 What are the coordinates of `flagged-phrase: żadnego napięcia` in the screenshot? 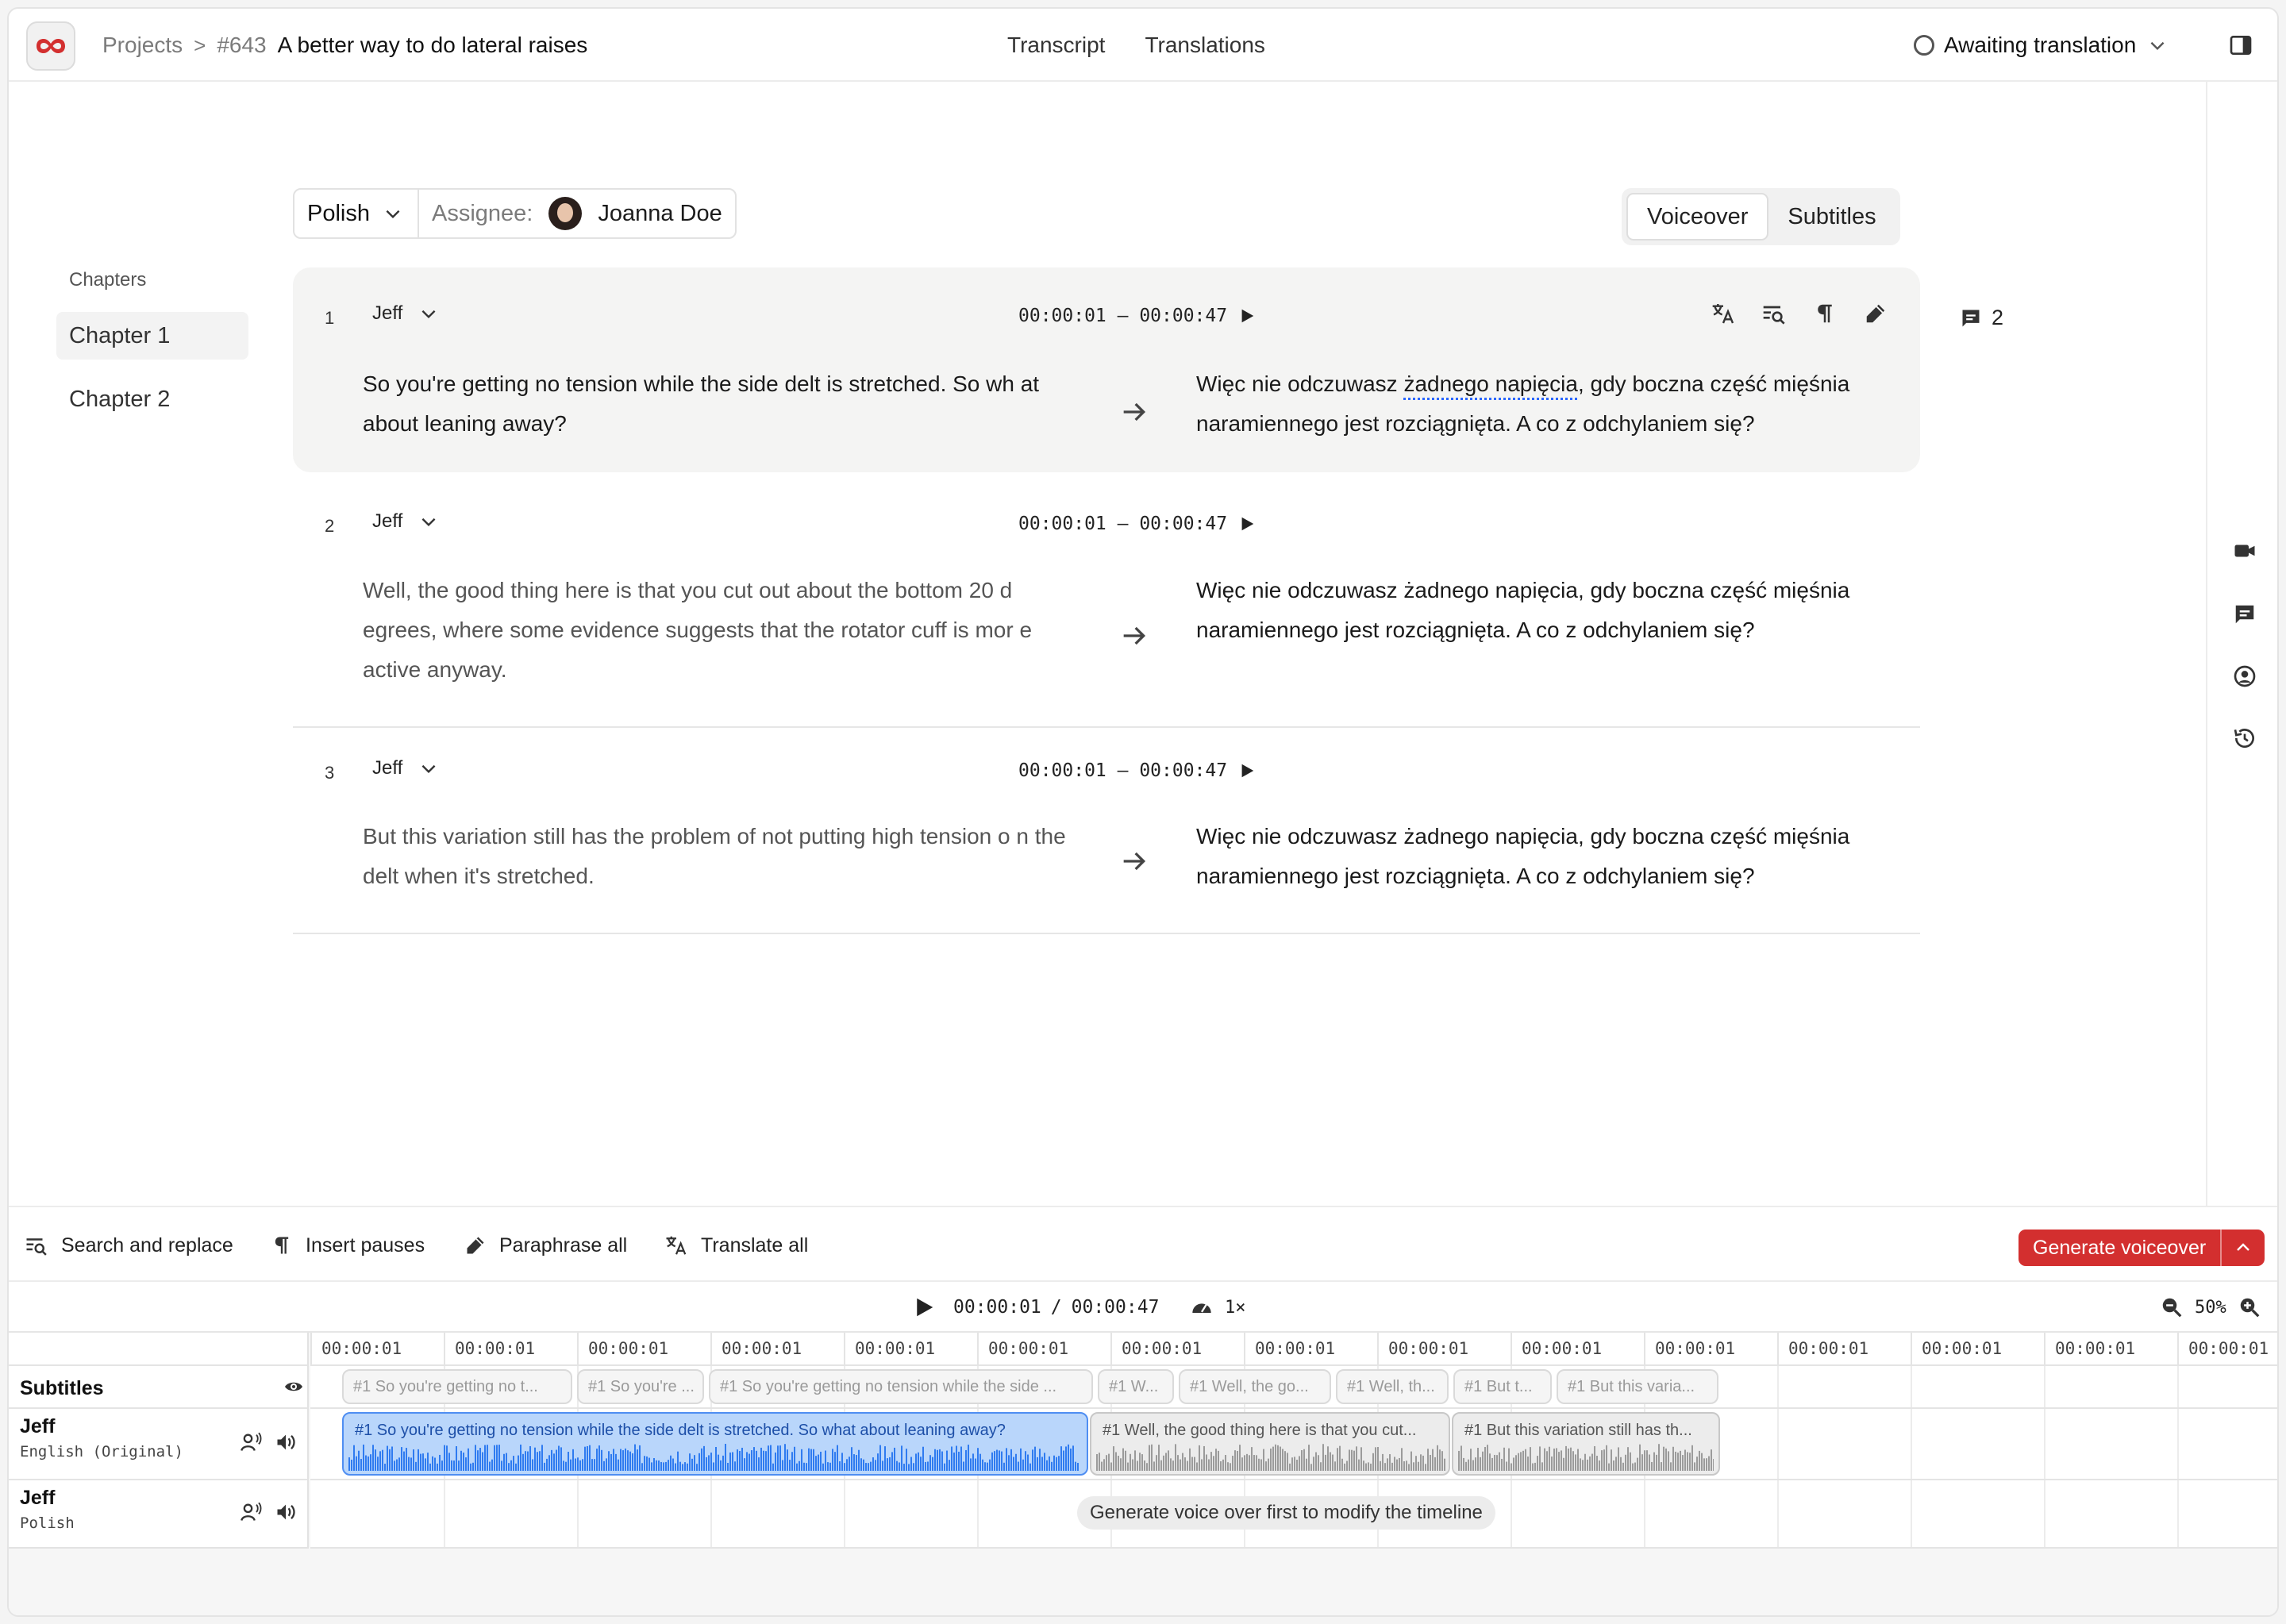 It's located at (1490, 383).